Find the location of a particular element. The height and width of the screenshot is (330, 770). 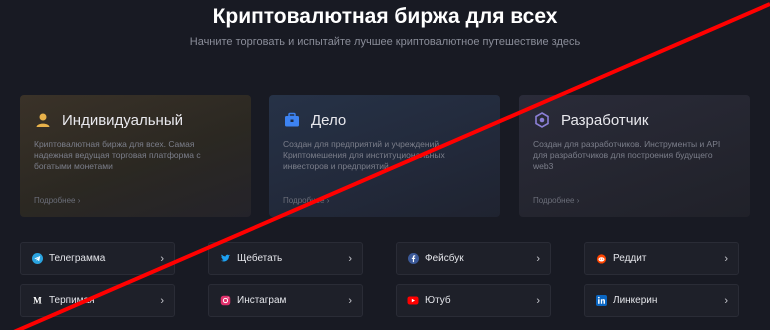

svg-text: M is located at coordinates (37, 301).